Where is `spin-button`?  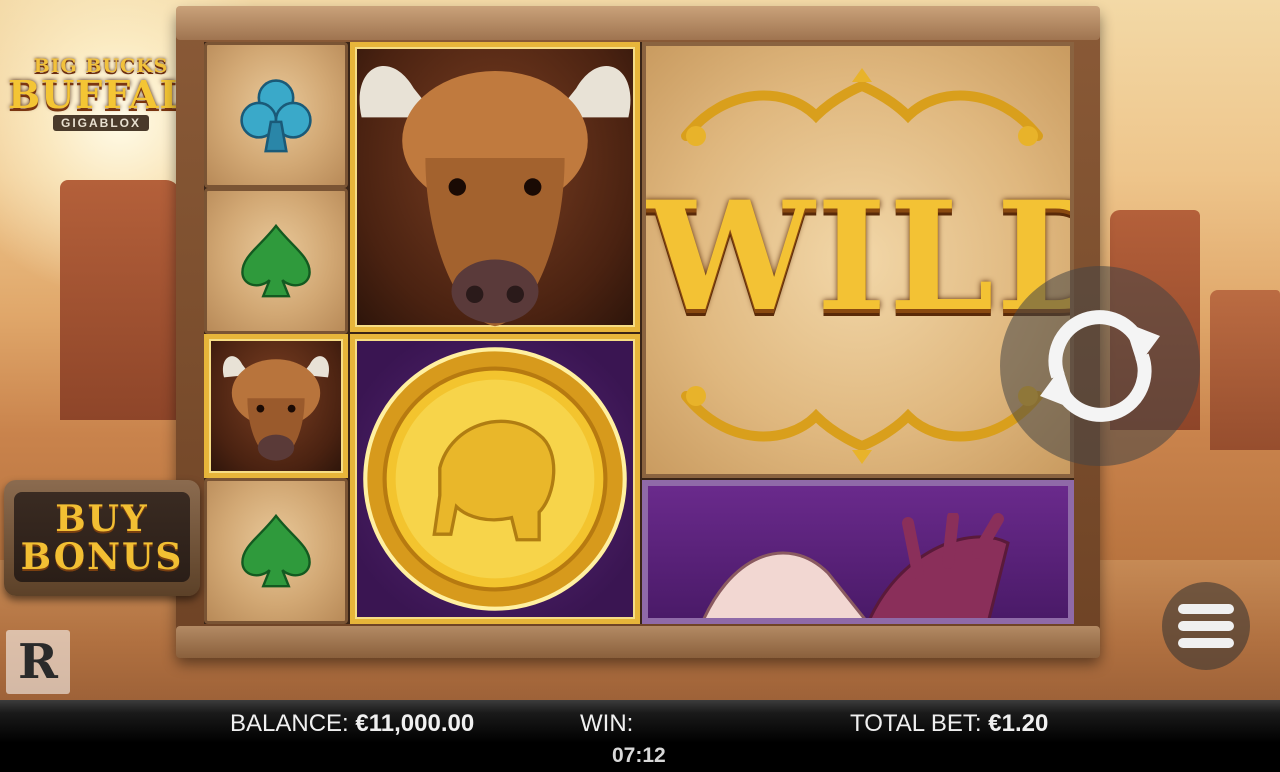
spin-button is located at coordinates (1100, 366).